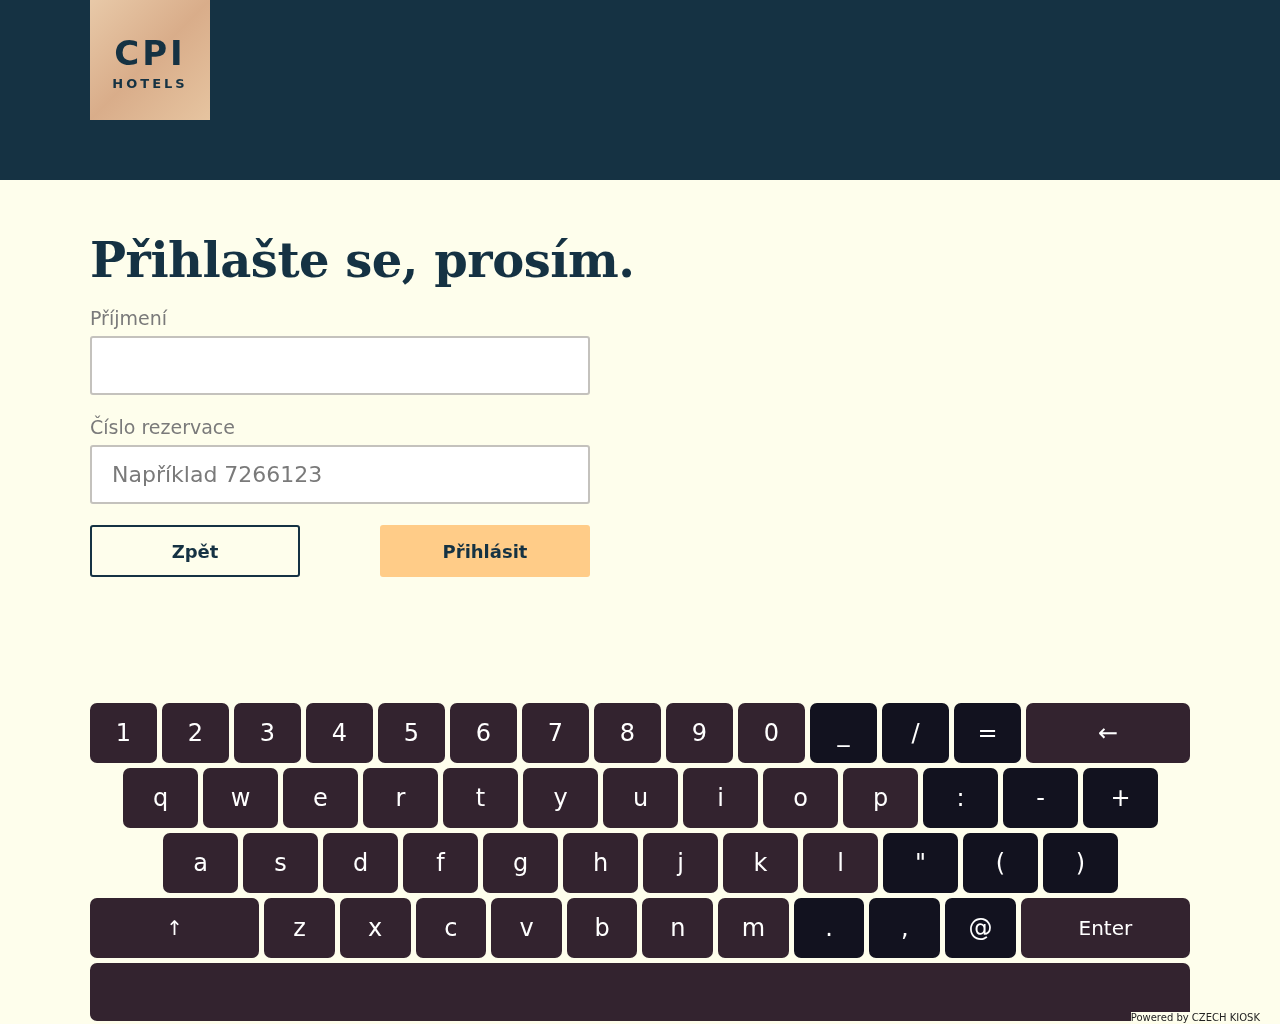  What do you see at coordinates (987, 733) in the screenshot?
I see `key: =` at bounding box center [987, 733].